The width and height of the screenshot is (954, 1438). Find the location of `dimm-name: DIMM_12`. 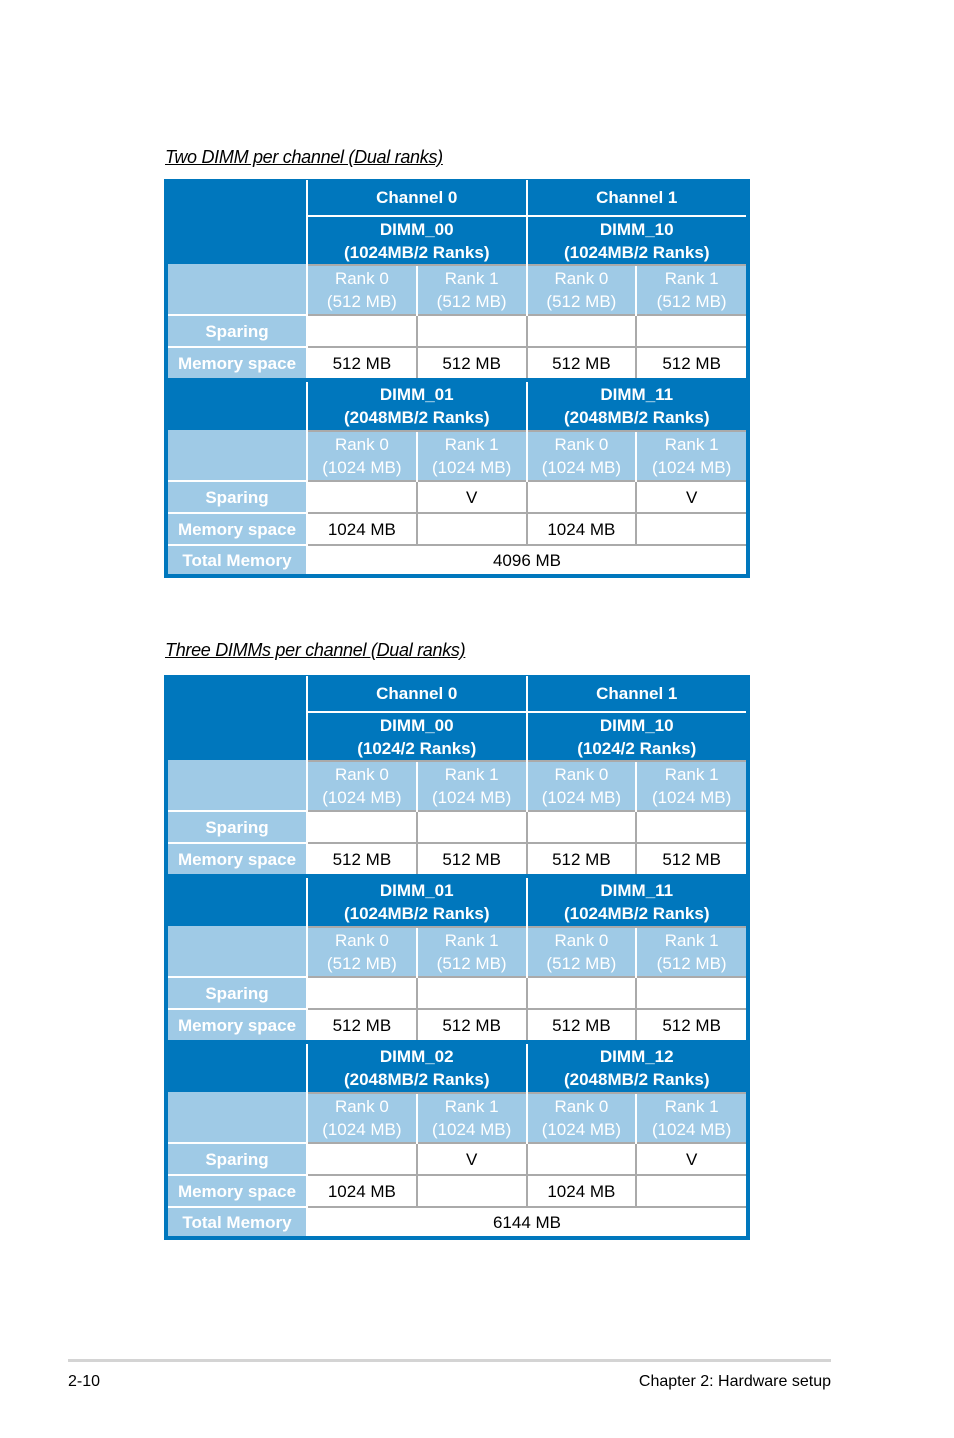

dimm-name: DIMM_12 is located at coordinates (636, 1056).